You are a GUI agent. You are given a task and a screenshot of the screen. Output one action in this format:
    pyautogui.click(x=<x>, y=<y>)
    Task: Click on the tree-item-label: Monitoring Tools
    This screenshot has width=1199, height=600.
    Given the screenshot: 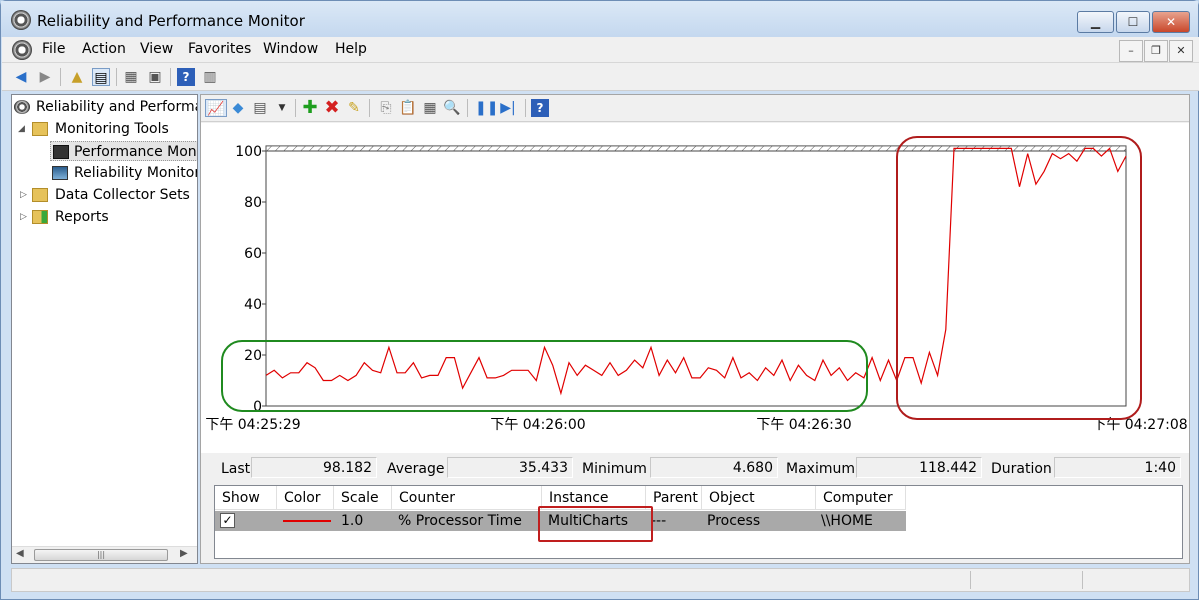 What is the action you would take?
    pyautogui.click(x=112, y=129)
    